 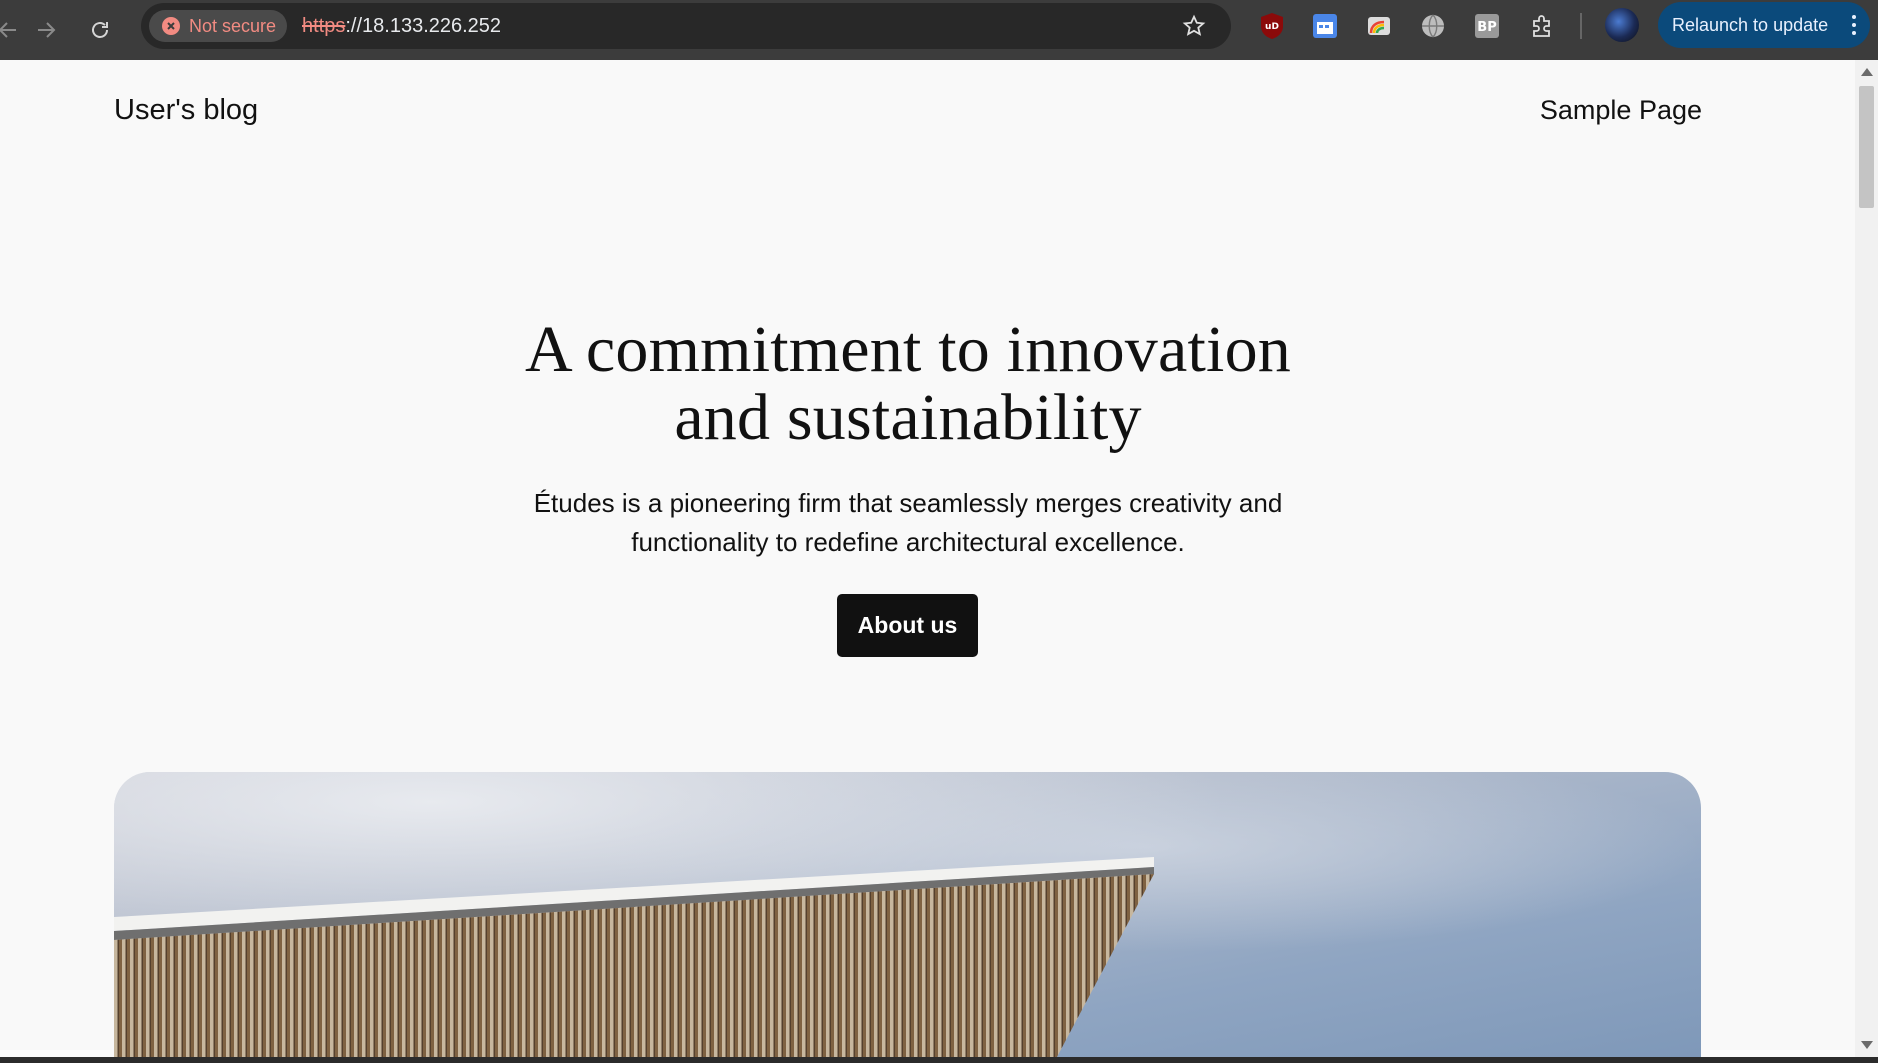 What do you see at coordinates (1622, 25) in the screenshot?
I see `profile-avatar` at bounding box center [1622, 25].